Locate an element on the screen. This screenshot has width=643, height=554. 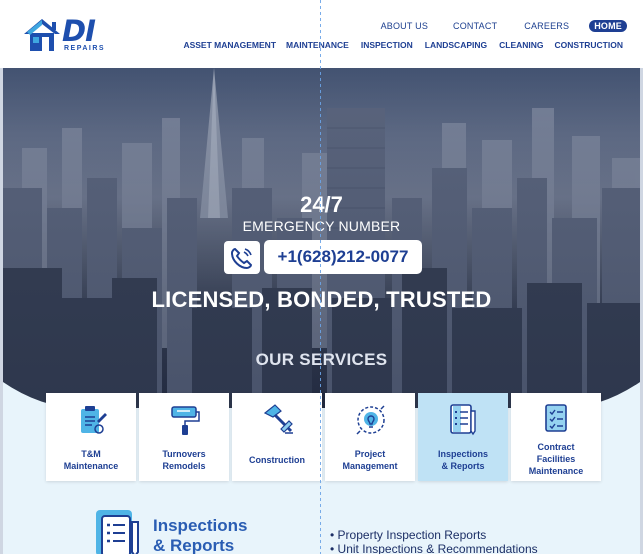
nav-landscaping: LANDSCAPING is located at coordinates (456, 45).